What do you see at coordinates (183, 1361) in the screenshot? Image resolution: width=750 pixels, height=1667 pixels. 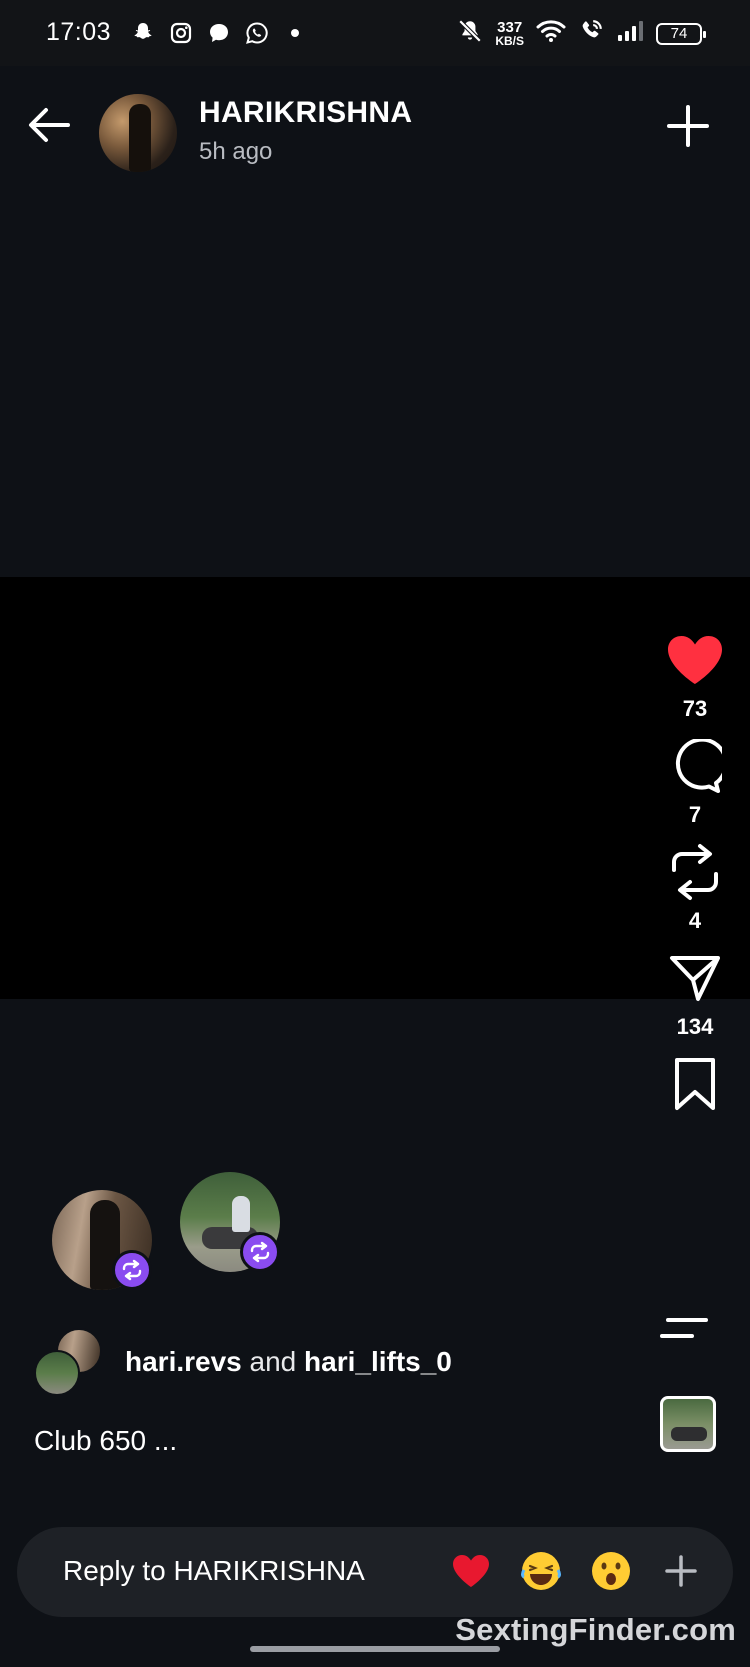 I see `reposter-username-1: hari.revs` at bounding box center [183, 1361].